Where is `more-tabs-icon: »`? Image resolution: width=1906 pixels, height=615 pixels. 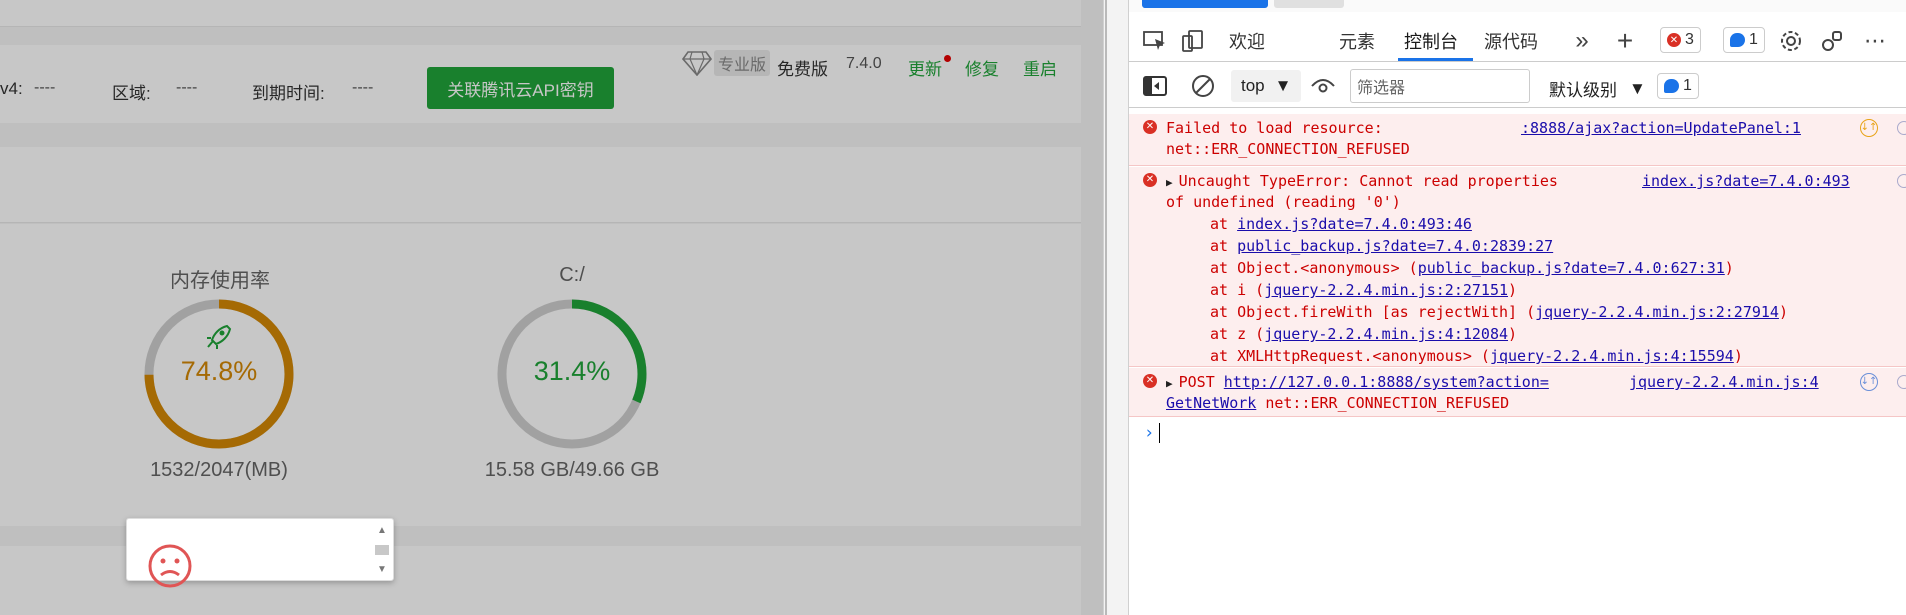 more-tabs-icon: » is located at coordinates (1582, 41).